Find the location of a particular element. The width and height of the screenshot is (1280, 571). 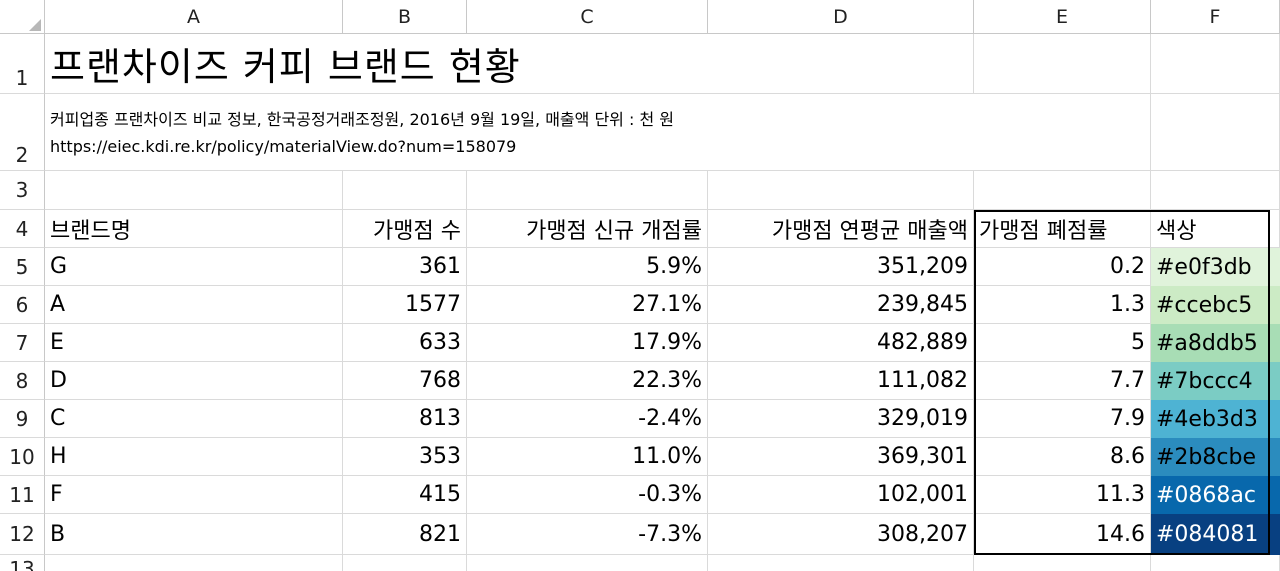

select-all-corner is located at coordinates (22, 17).